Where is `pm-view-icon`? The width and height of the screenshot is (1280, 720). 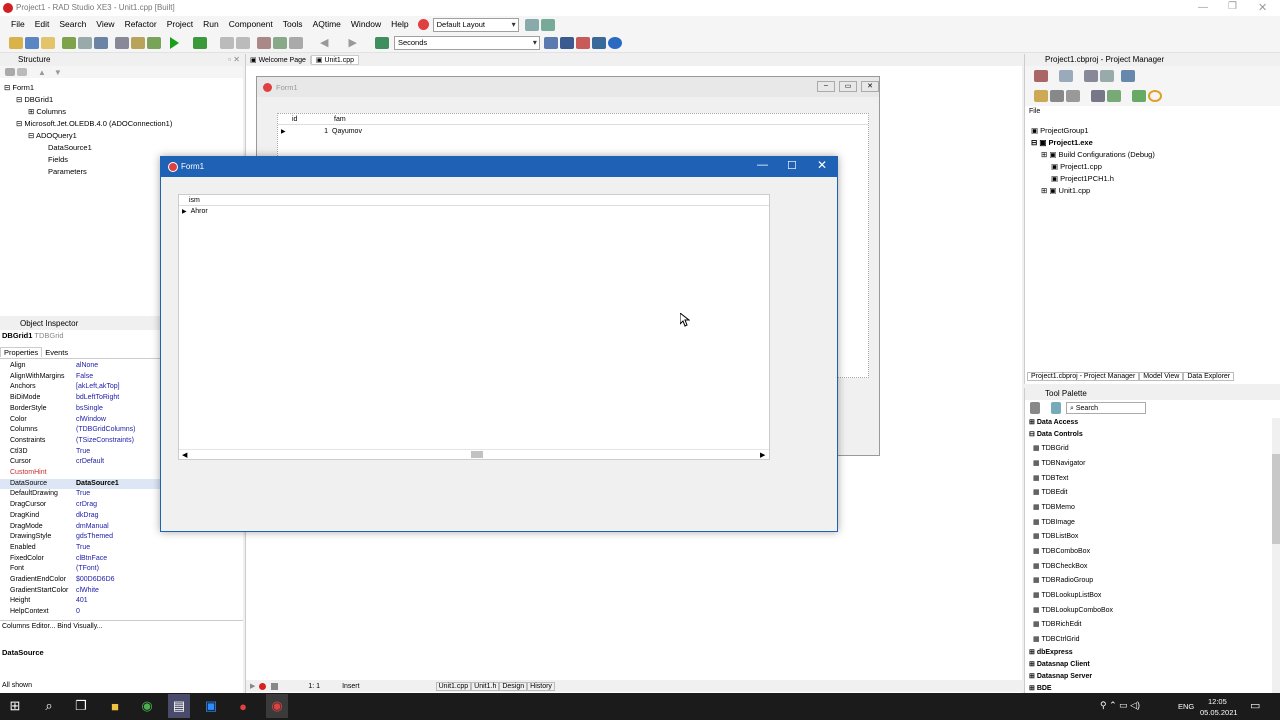
pm-view-icon is located at coordinates (1128, 76).